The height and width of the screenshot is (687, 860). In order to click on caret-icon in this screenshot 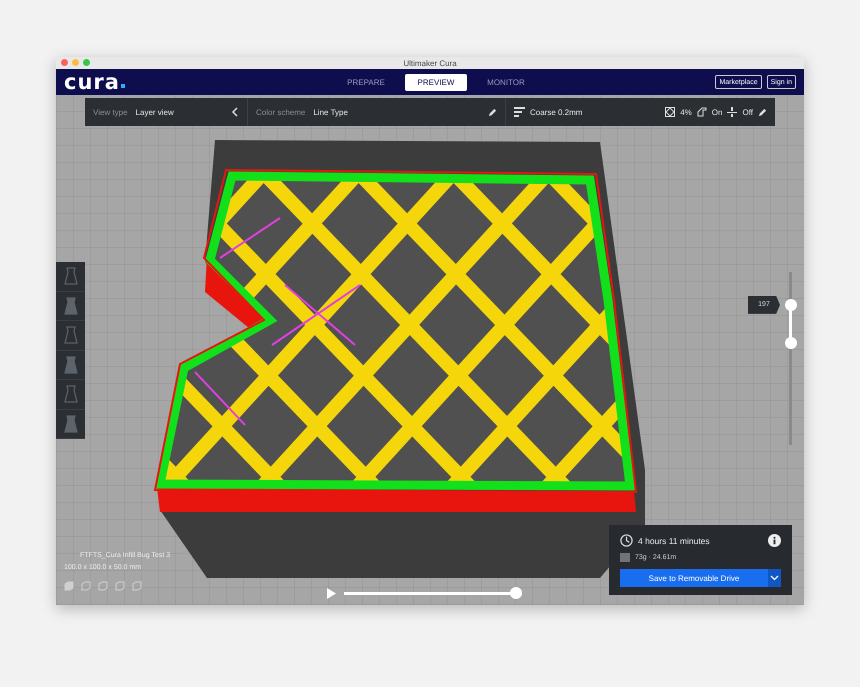, I will do `click(774, 578)`.